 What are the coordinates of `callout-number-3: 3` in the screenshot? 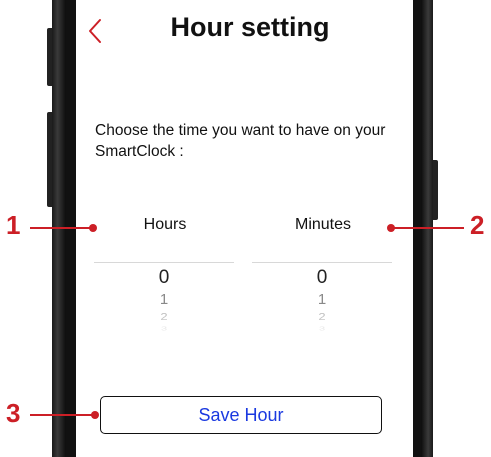 It's located at (13, 413).